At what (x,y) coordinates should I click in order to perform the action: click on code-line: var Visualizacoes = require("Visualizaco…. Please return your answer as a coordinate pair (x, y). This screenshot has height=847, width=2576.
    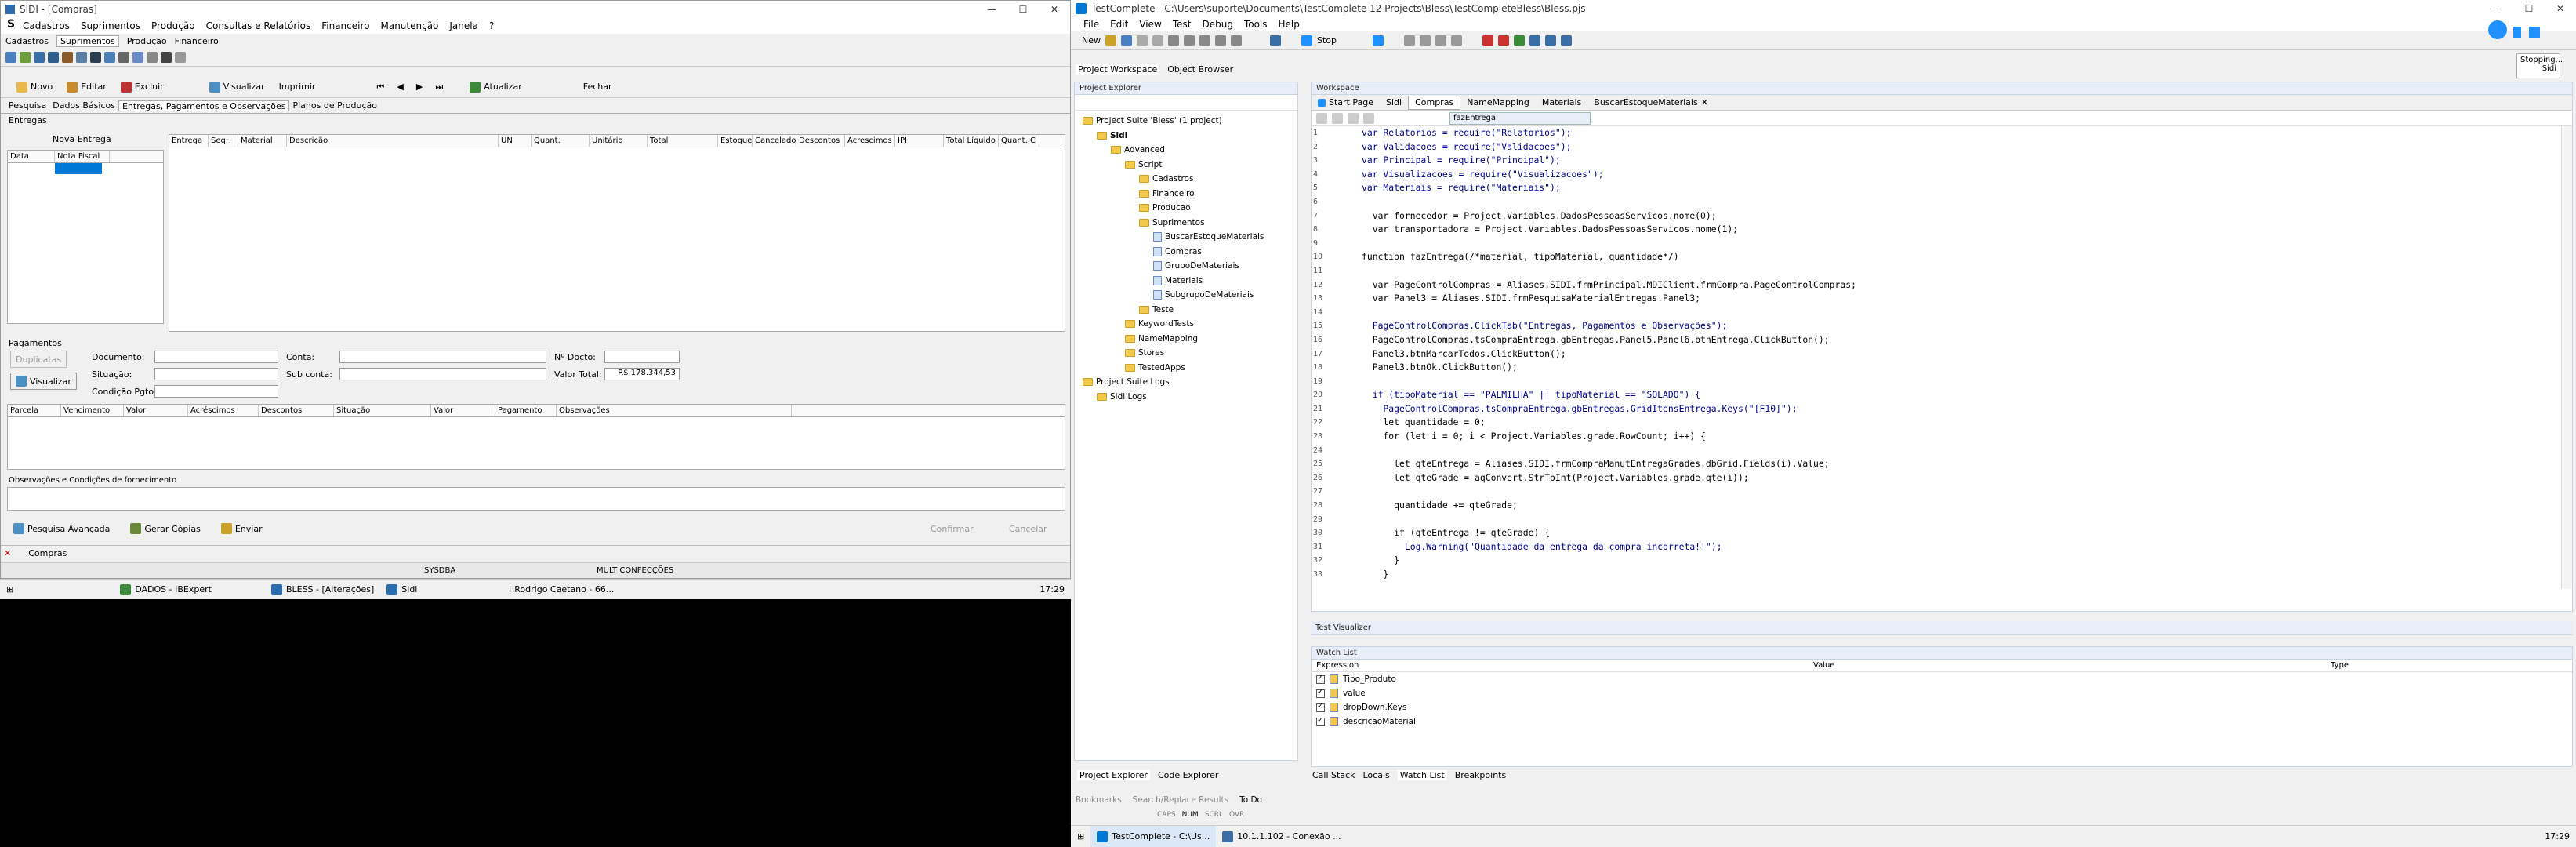
    Looking at the image, I should click on (1609, 175).